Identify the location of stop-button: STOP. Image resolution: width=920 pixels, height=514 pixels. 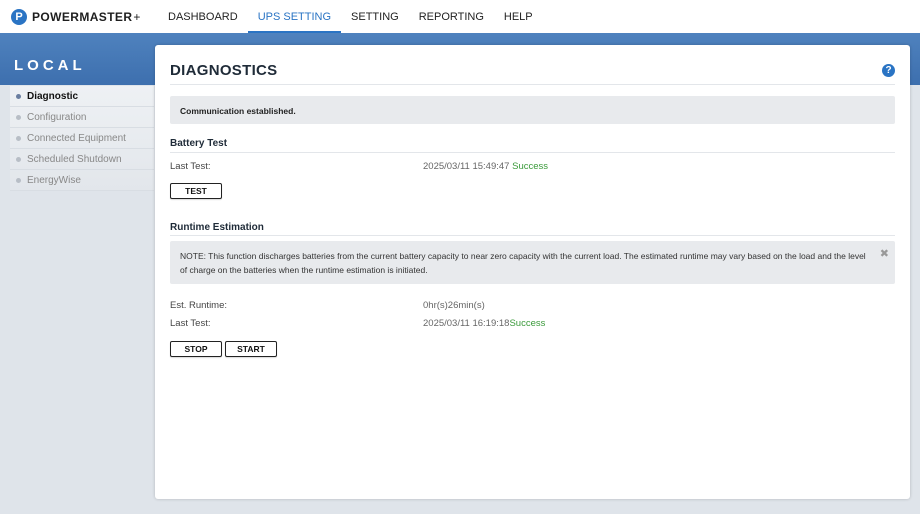
(196, 349).